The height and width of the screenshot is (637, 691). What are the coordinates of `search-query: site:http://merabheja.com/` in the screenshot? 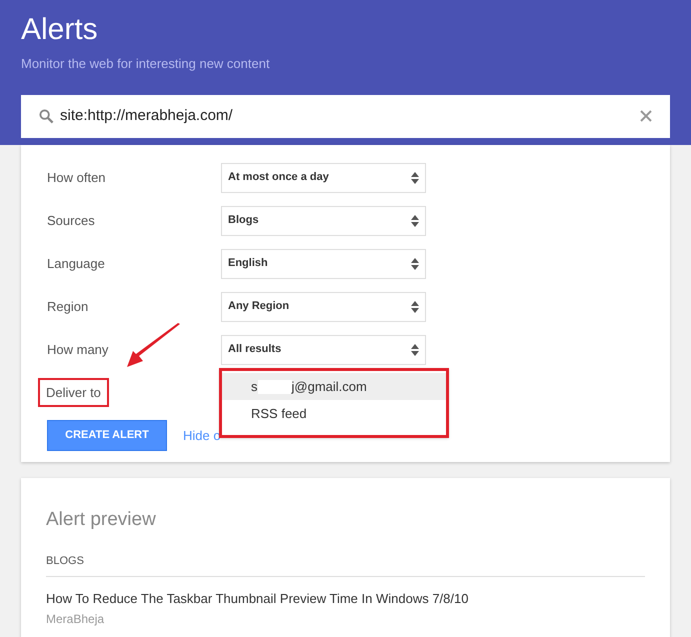 It's located at (147, 116).